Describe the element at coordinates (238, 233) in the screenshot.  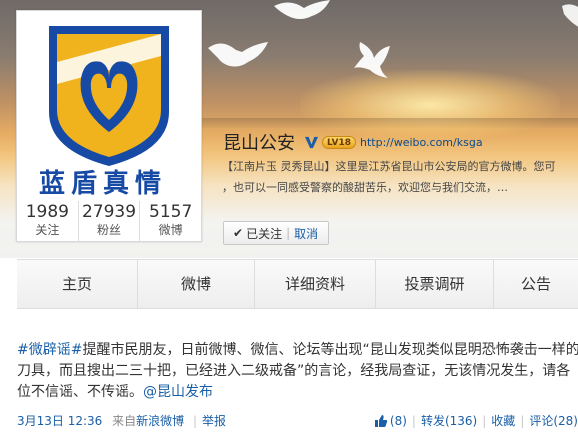
I see `check-icon: ✔` at that location.